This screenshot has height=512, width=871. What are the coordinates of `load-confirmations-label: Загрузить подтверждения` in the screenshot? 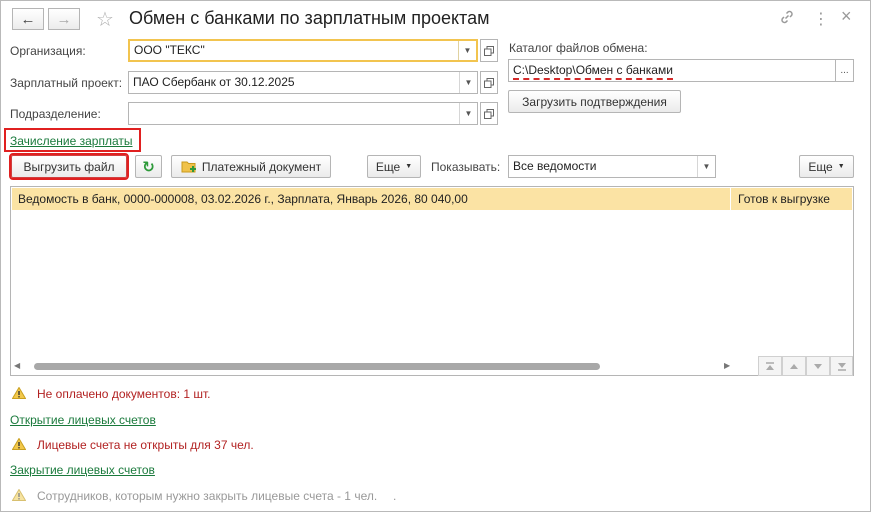 It's located at (594, 101).